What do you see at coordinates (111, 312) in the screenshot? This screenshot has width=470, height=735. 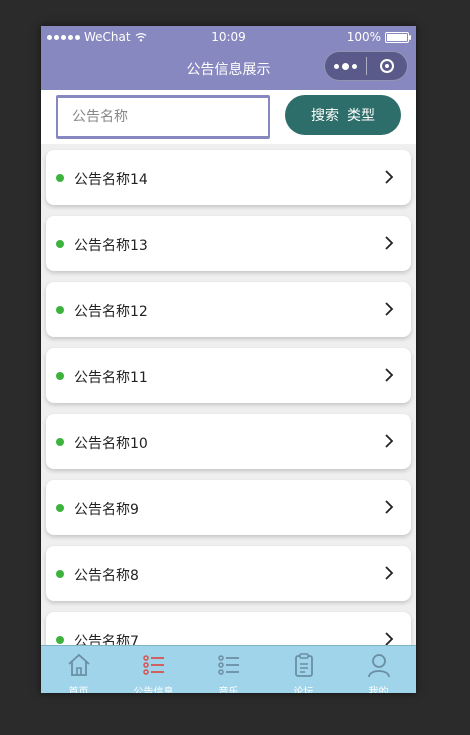 I see `list-item-label: 公告名称12` at bounding box center [111, 312].